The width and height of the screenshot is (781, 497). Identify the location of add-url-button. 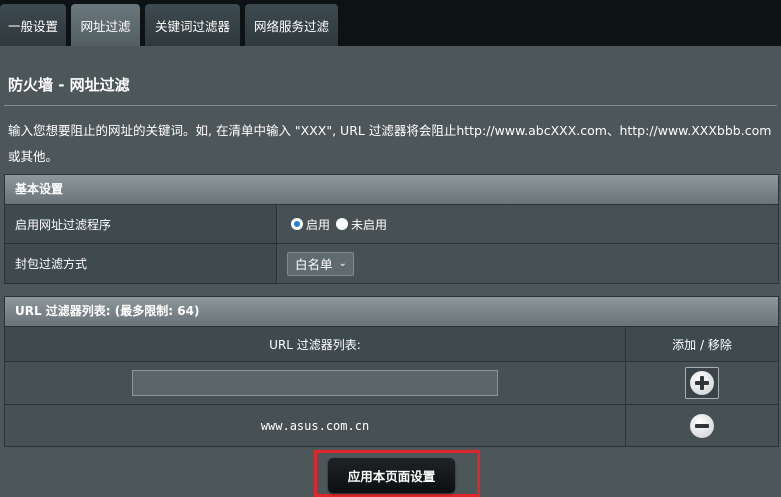
(702, 383).